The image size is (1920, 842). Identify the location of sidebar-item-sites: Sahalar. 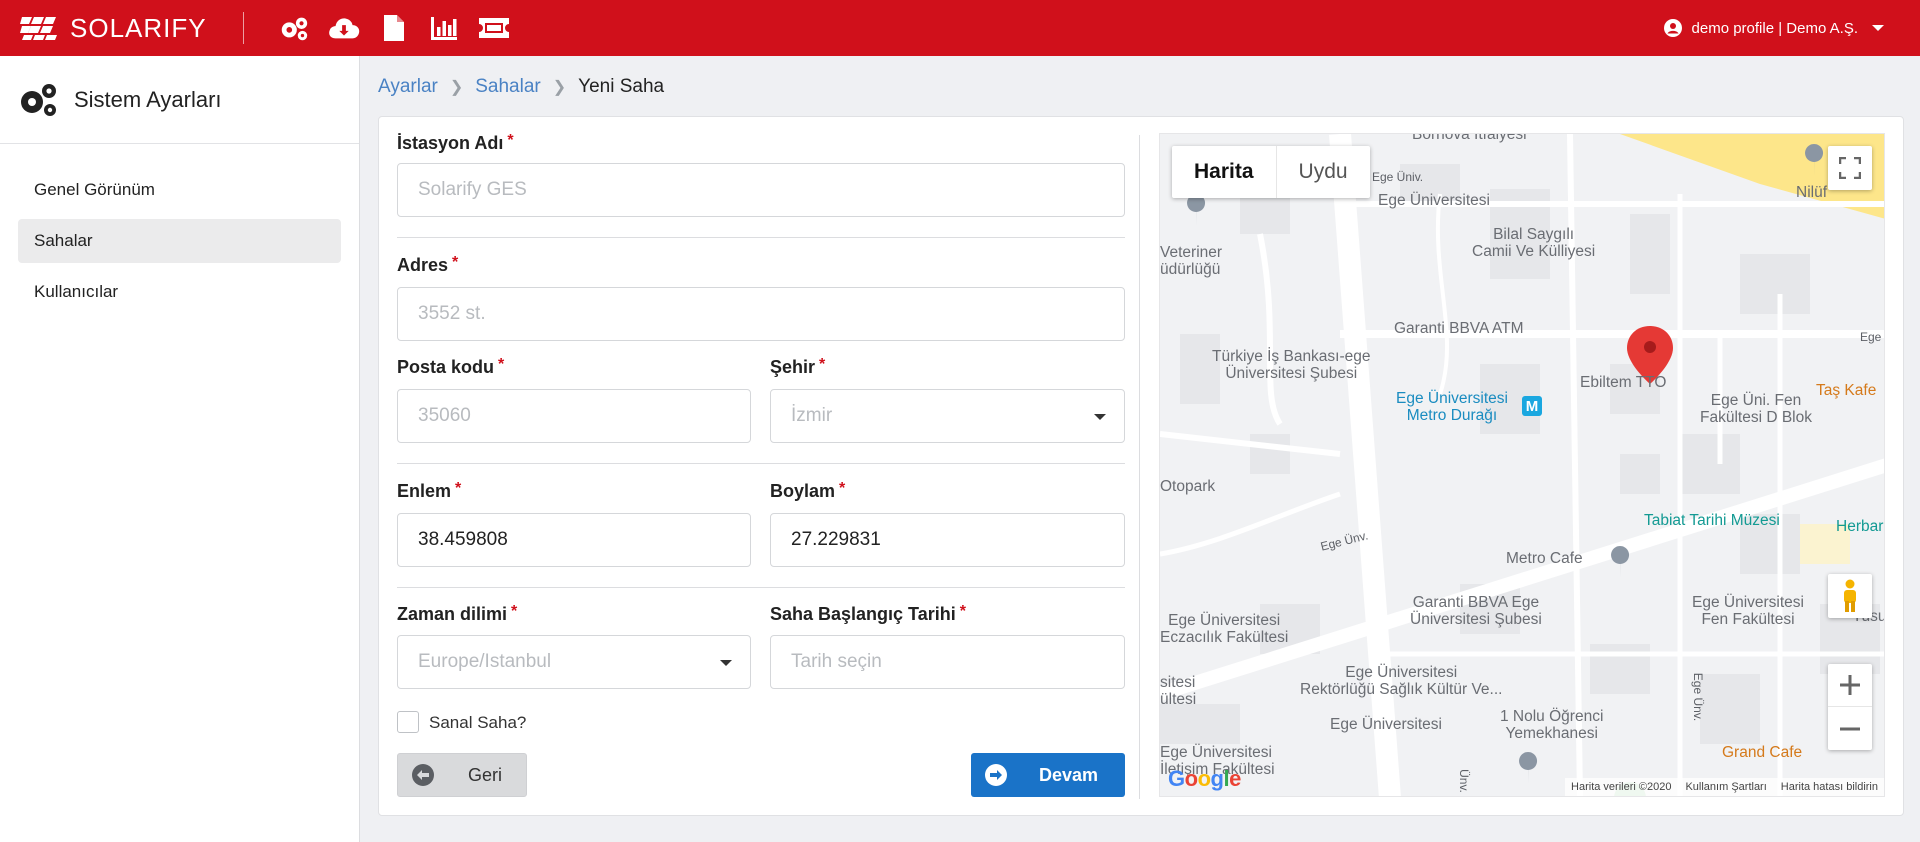
(179, 241).